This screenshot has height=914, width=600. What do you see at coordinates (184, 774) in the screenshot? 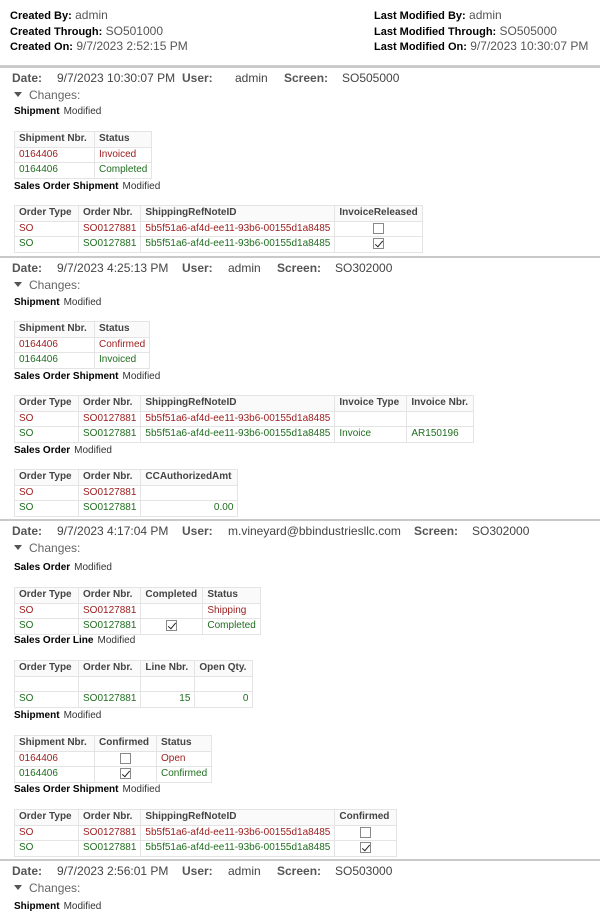
I see `cell-status: Confirmed` at bounding box center [184, 774].